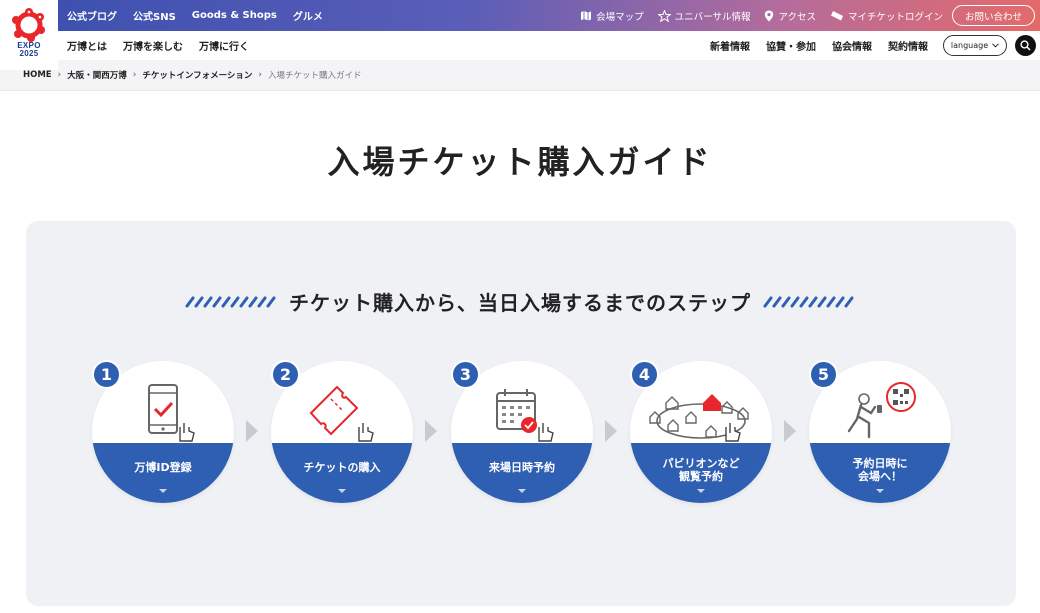  I want to click on link-gourmet: グルメ, so click(308, 15).